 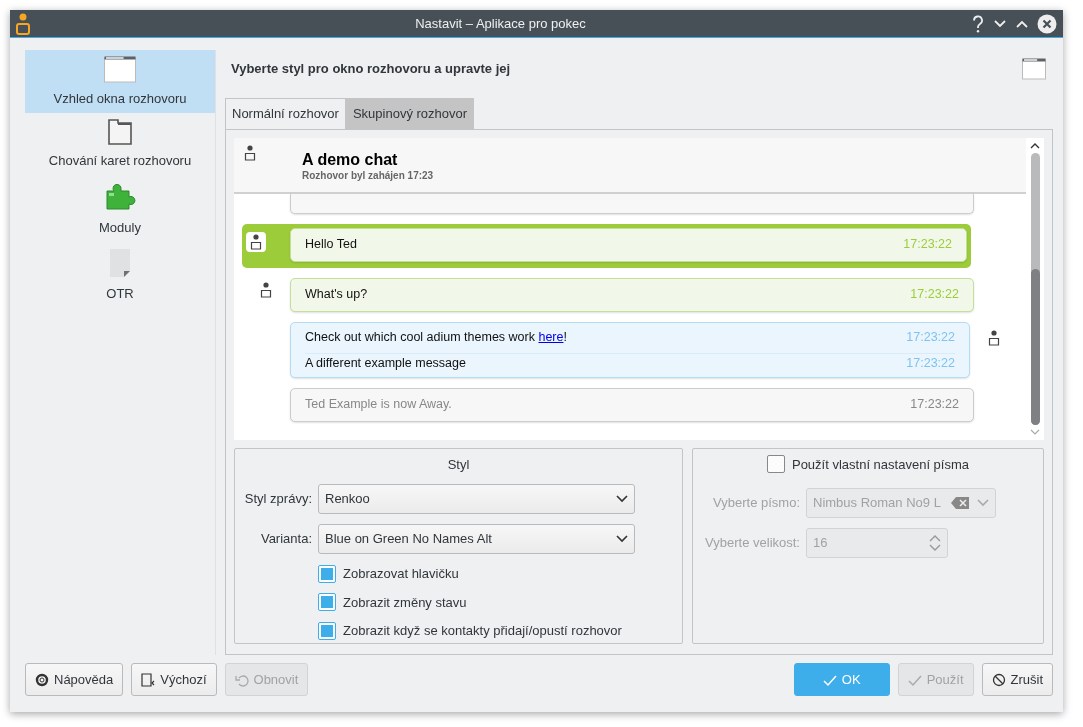 I want to click on group-title: Styl, so click(x=458, y=464).